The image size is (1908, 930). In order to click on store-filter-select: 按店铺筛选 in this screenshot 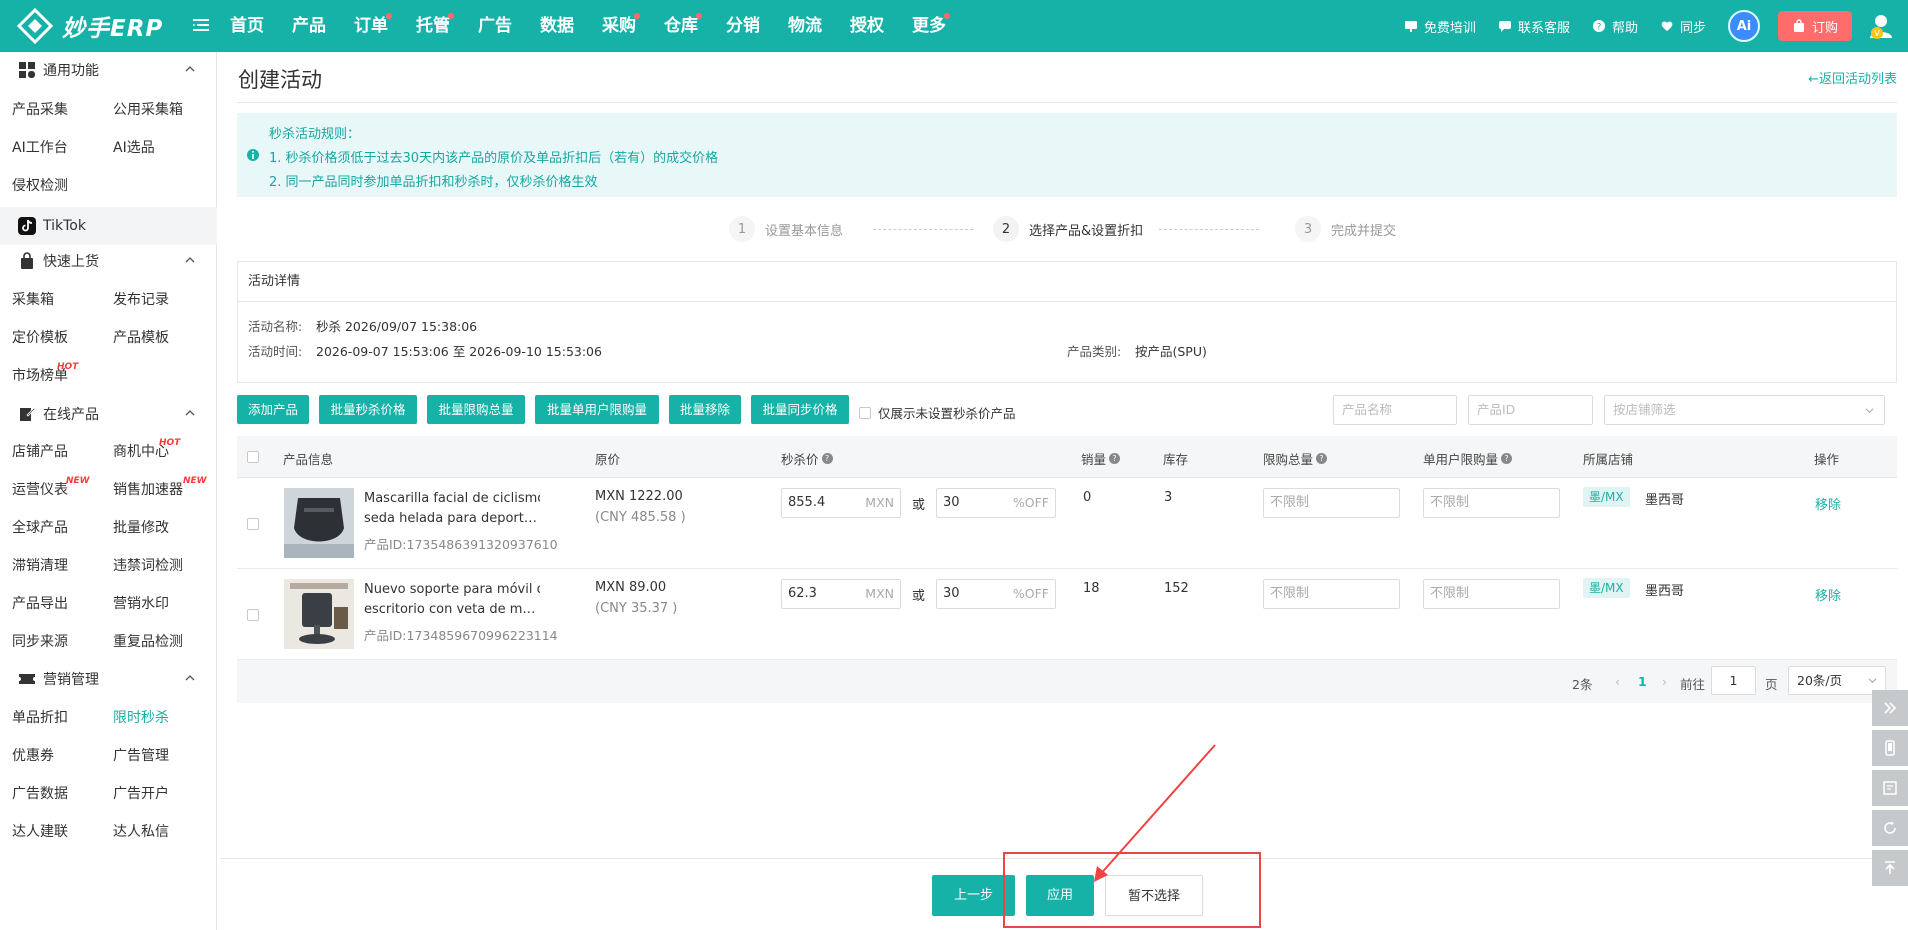, I will do `click(1744, 410)`.